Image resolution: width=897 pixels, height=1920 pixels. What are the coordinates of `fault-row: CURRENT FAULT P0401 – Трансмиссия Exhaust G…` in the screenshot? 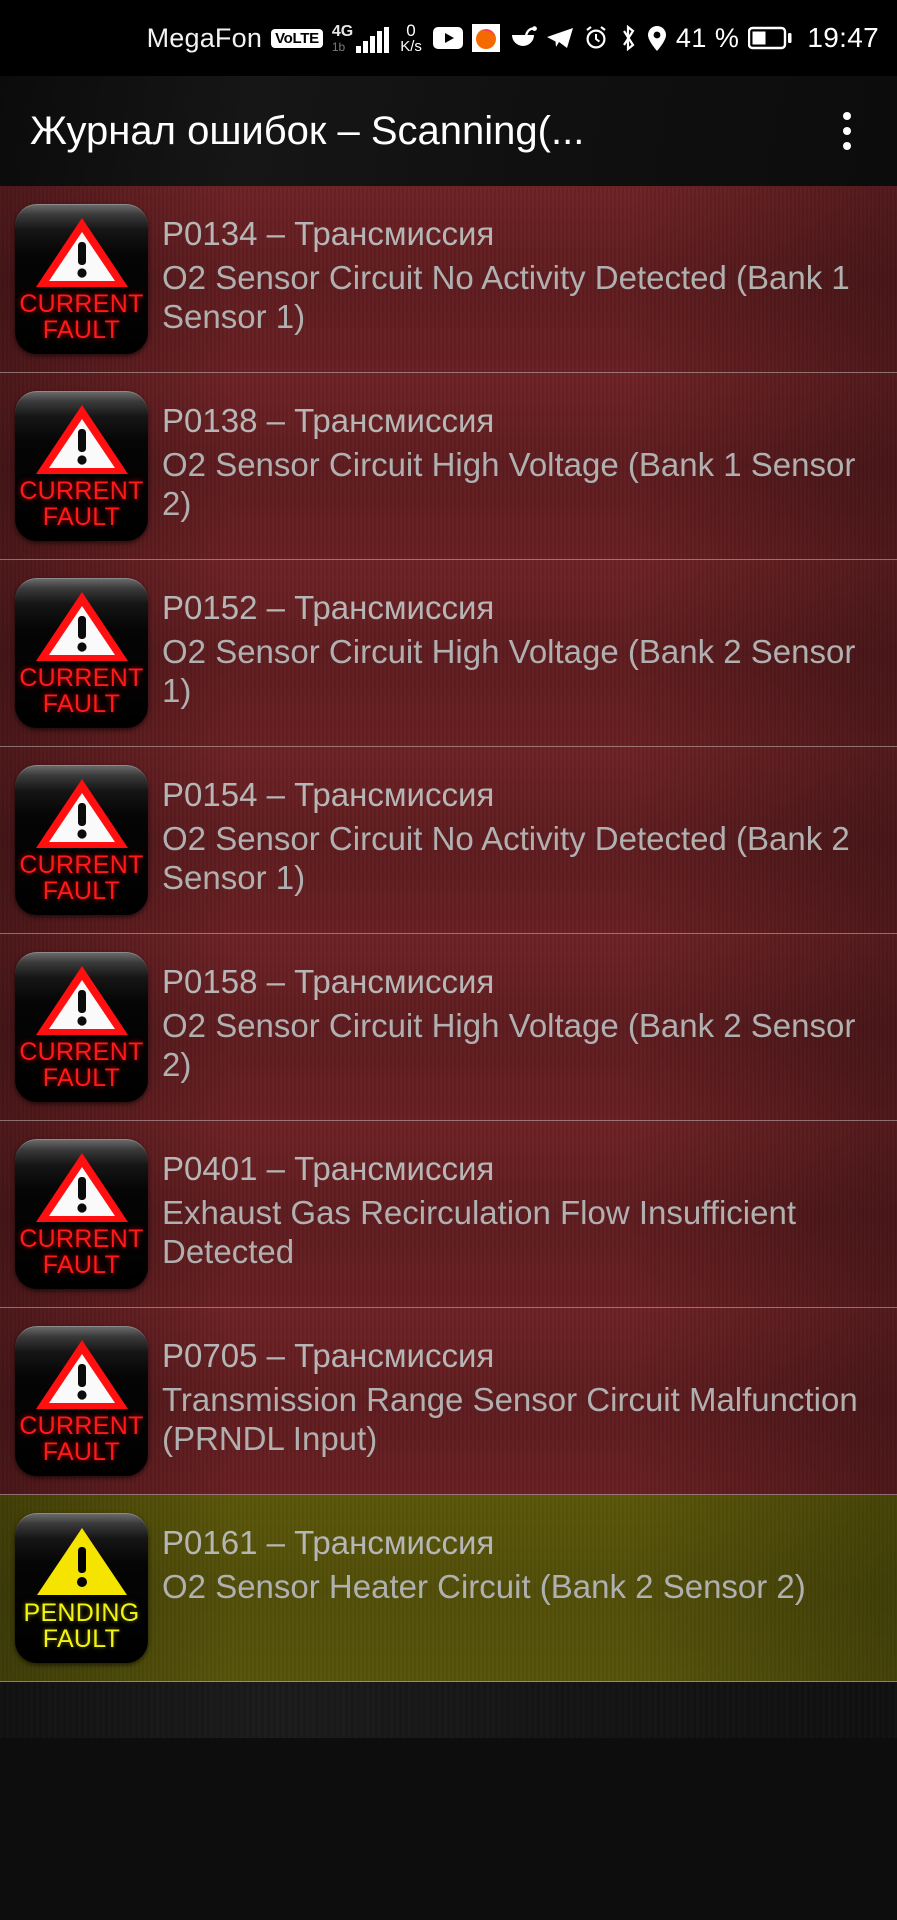 It's located at (448, 1214).